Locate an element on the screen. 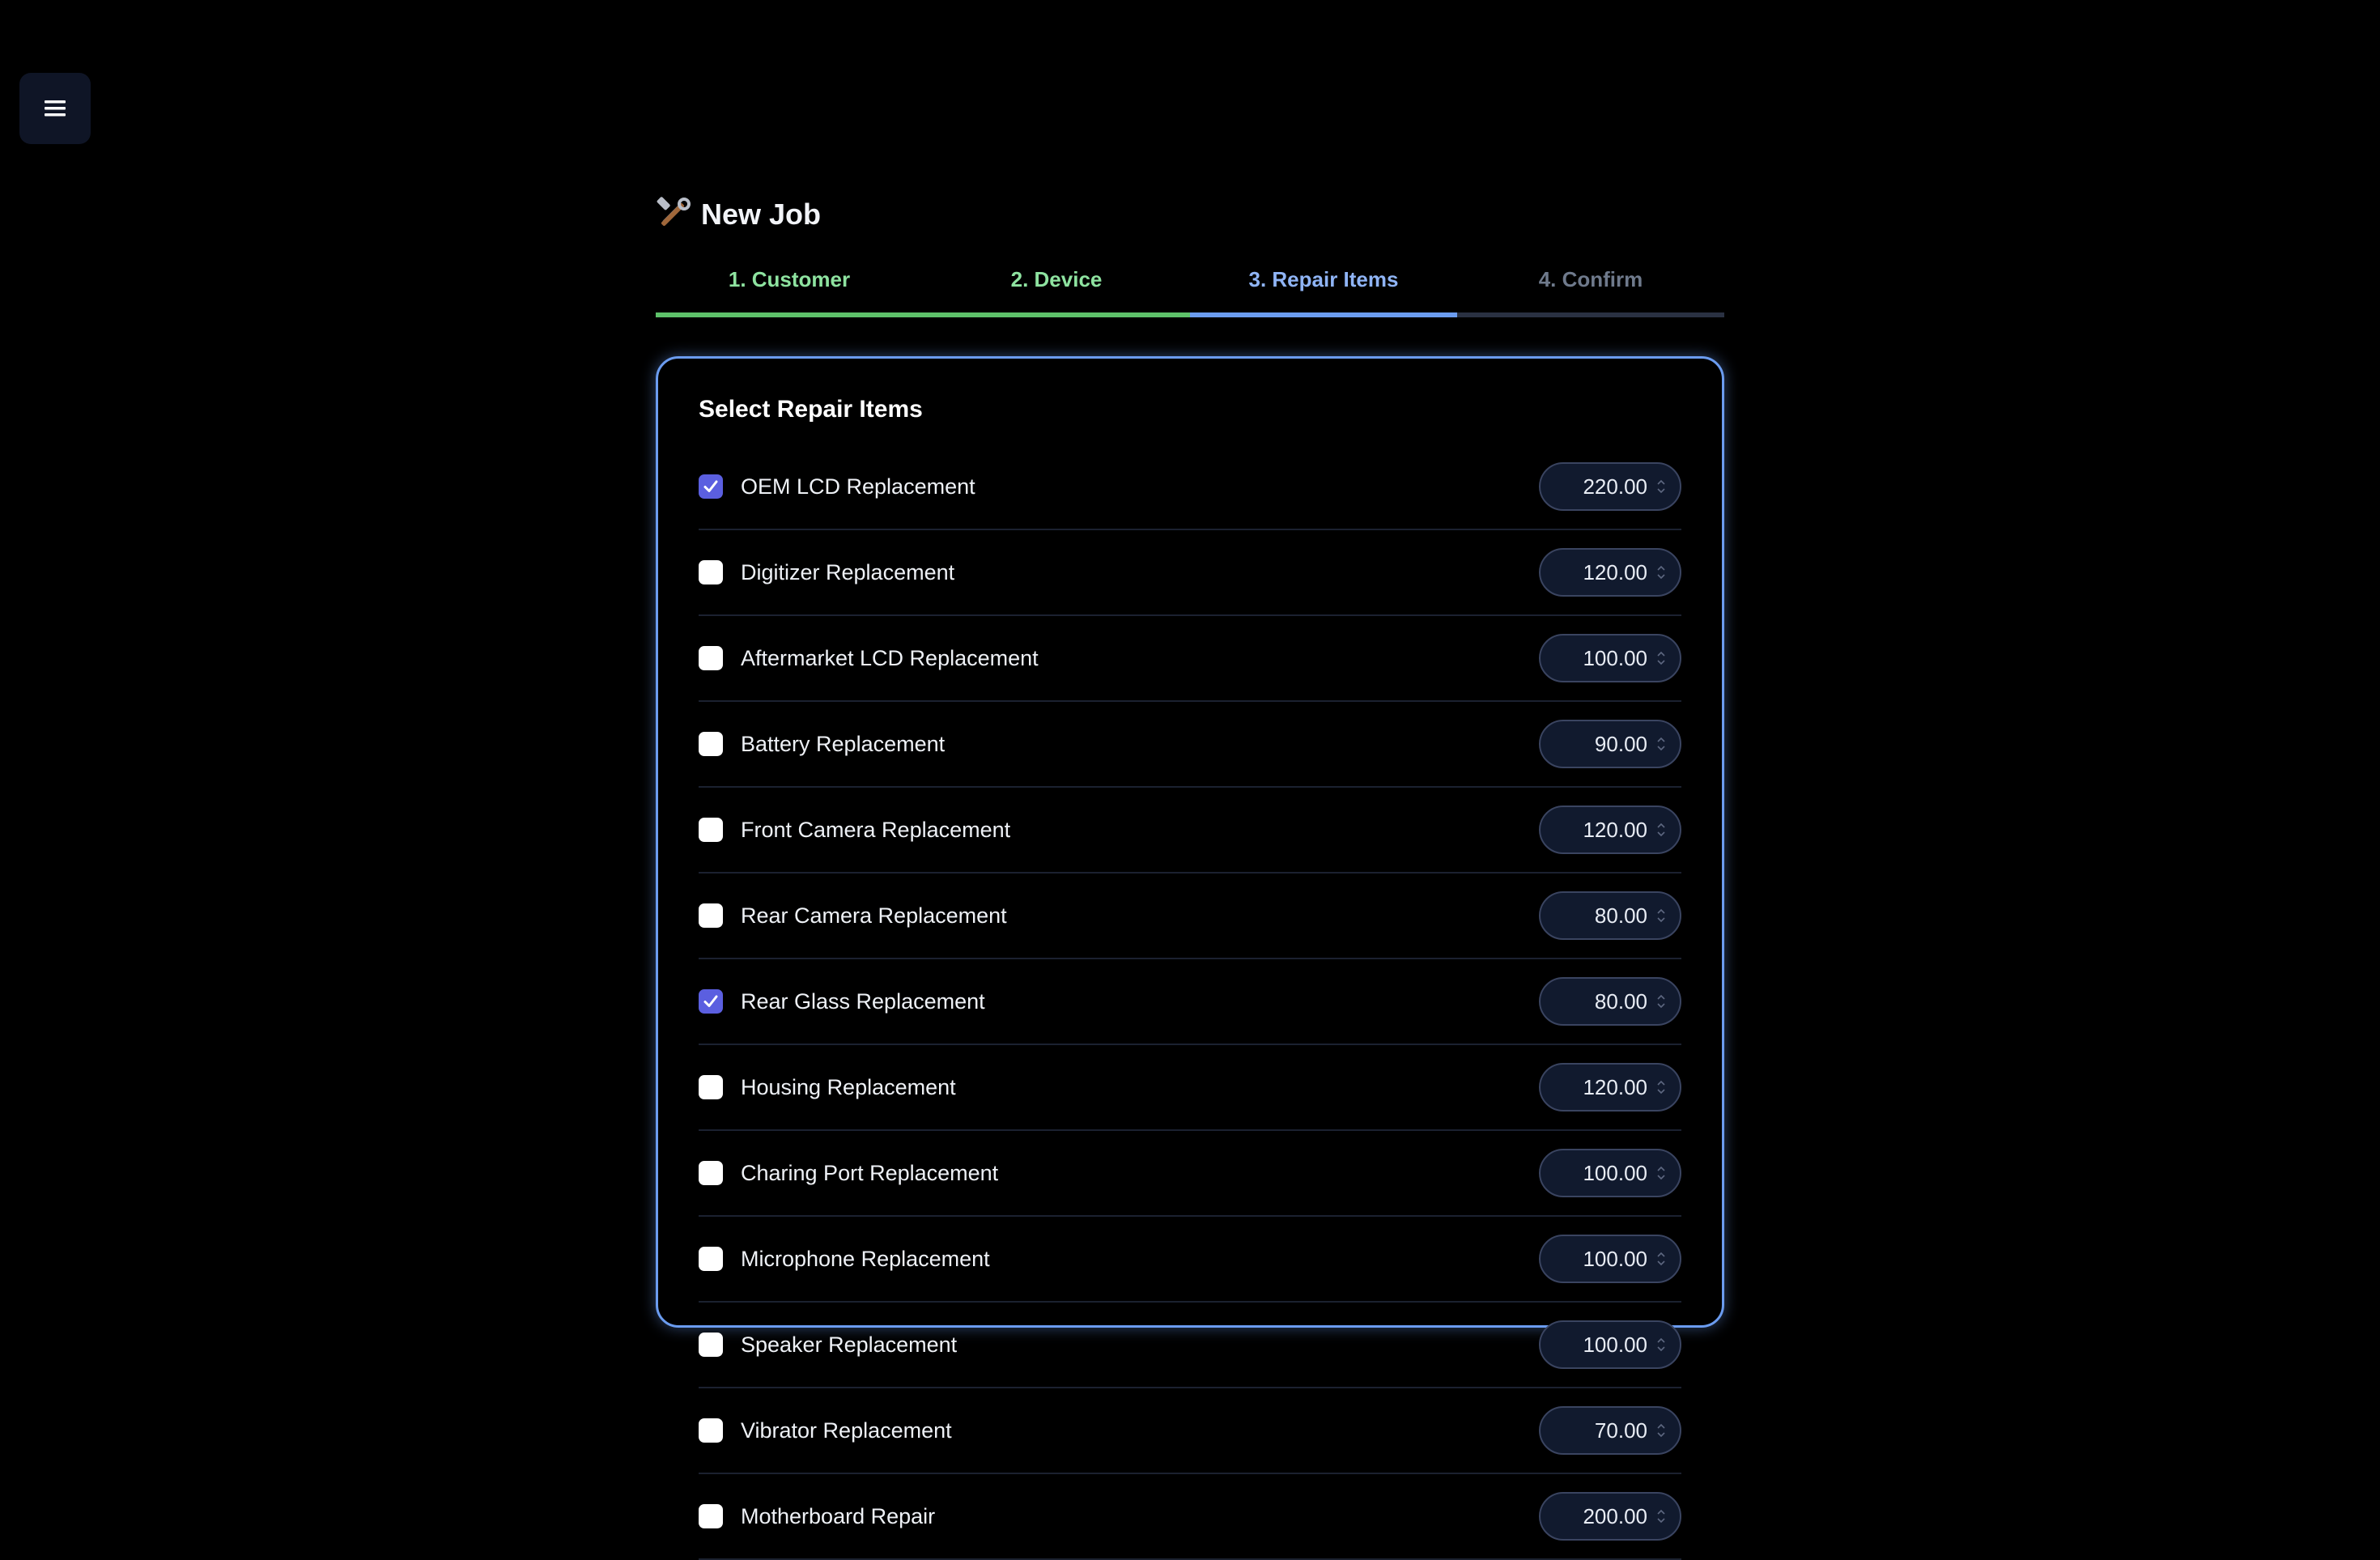  list-item: Motherboard Repair 200.00 is located at coordinates (1190, 1517).